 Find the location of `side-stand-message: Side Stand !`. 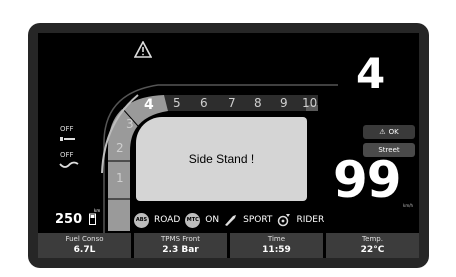

side-stand-message: Side Stand ! is located at coordinates (221, 159).